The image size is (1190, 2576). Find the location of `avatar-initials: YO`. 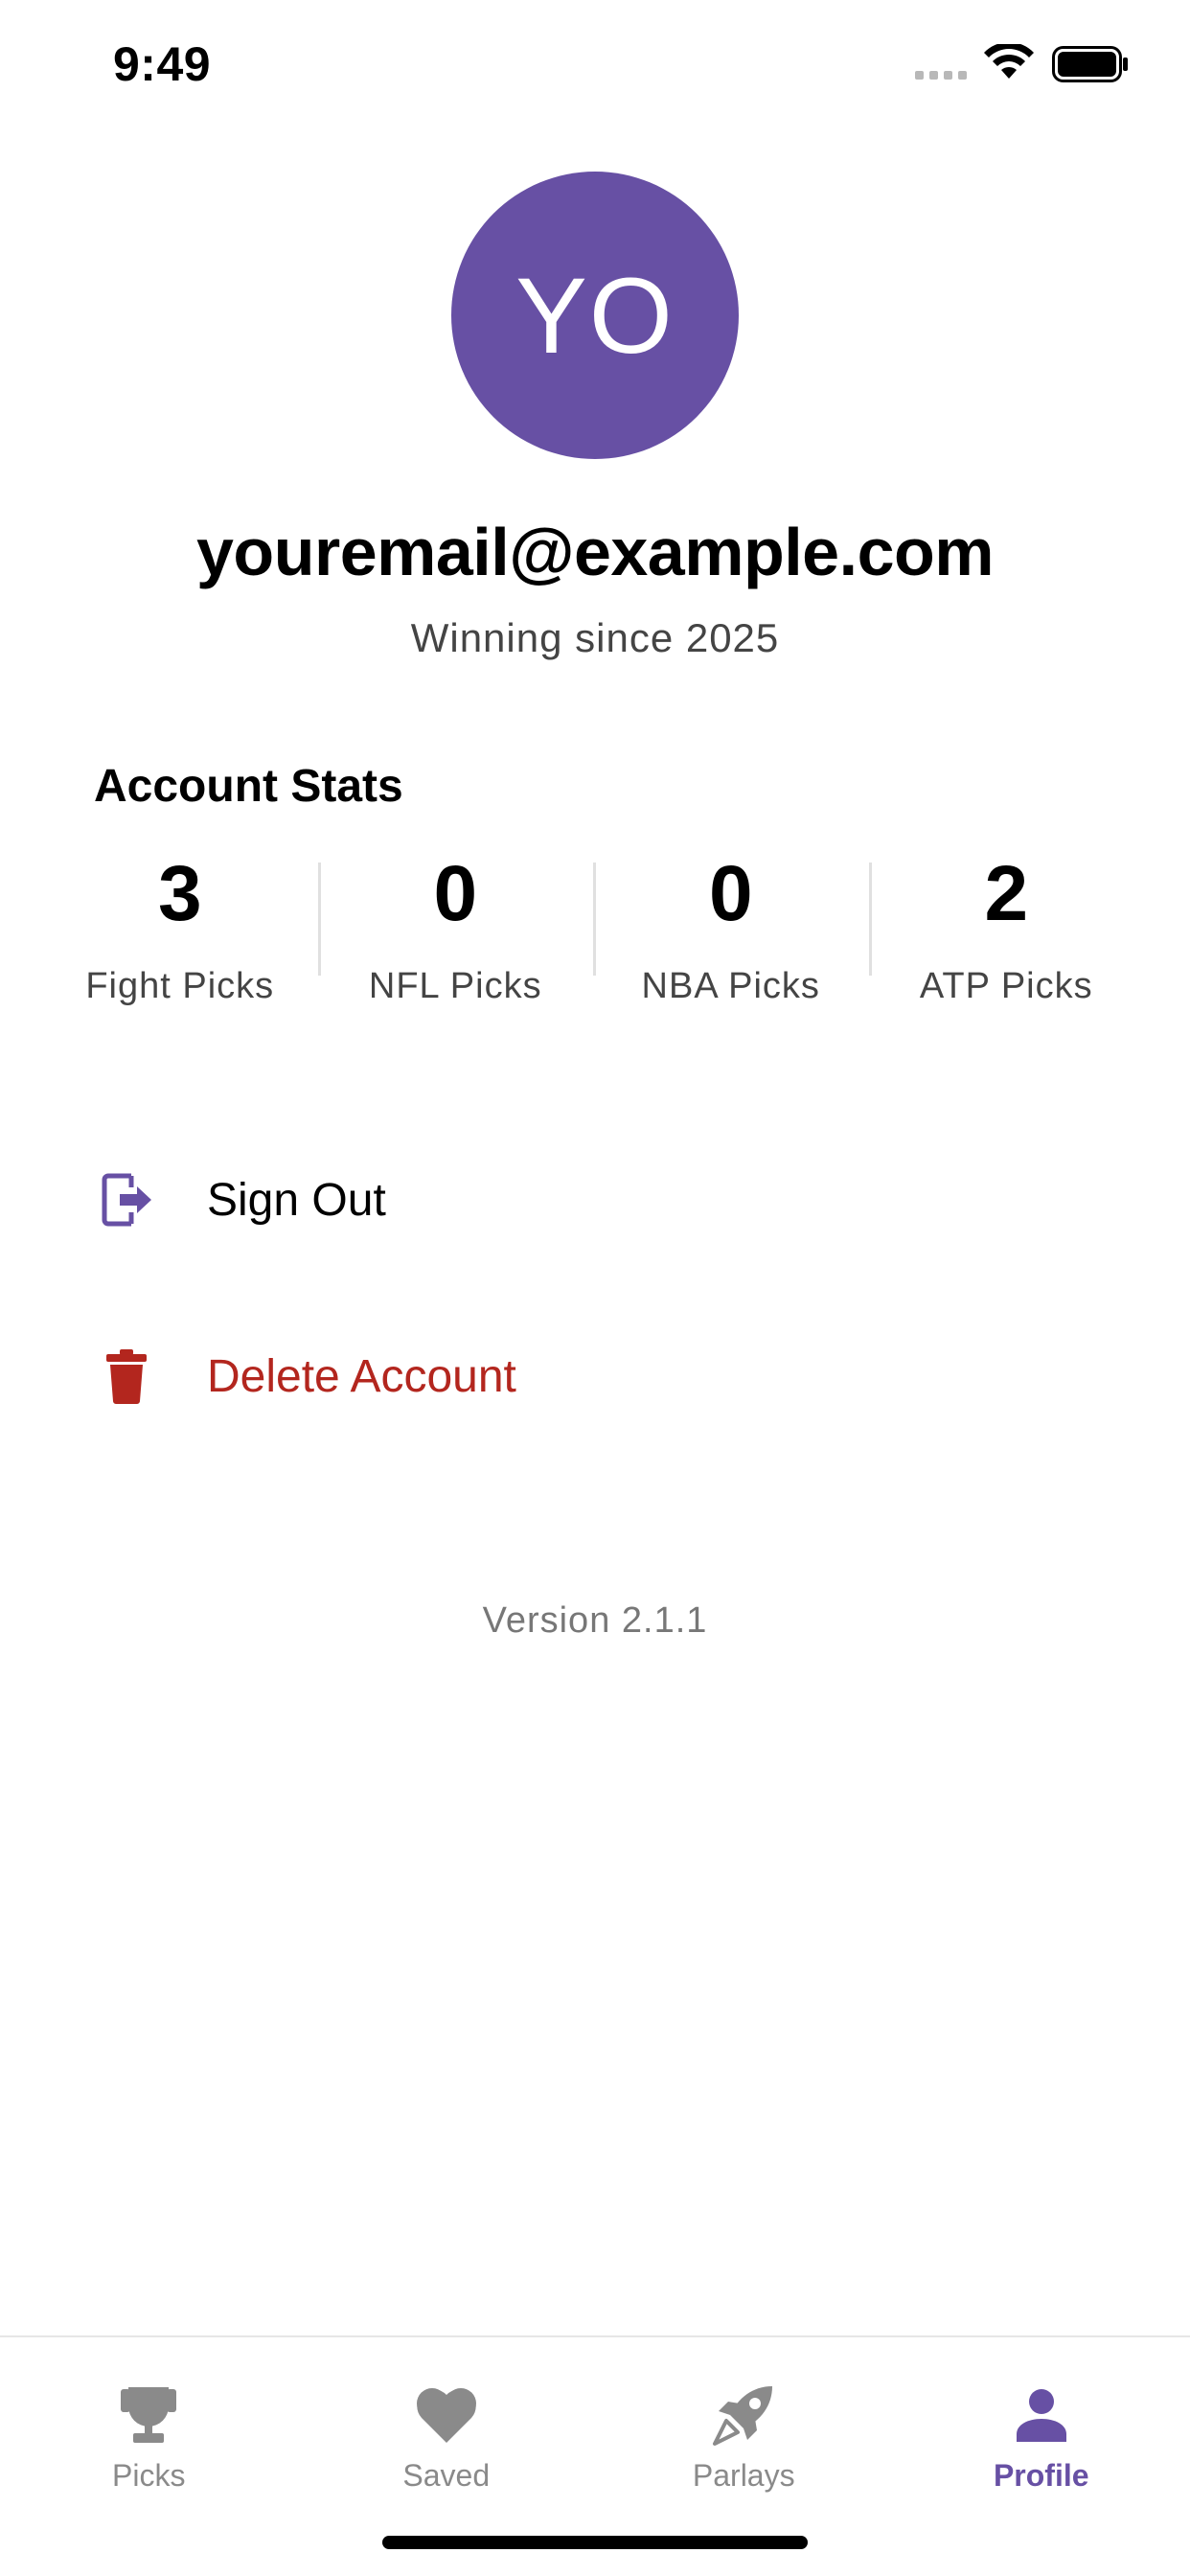

avatar-initials: YO is located at coordinates (595, 315).